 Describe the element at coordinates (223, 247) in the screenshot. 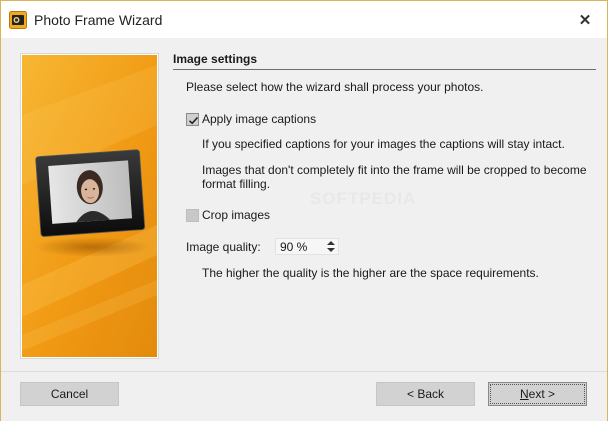

I see `image-quality-label: Image quality:` at that location.